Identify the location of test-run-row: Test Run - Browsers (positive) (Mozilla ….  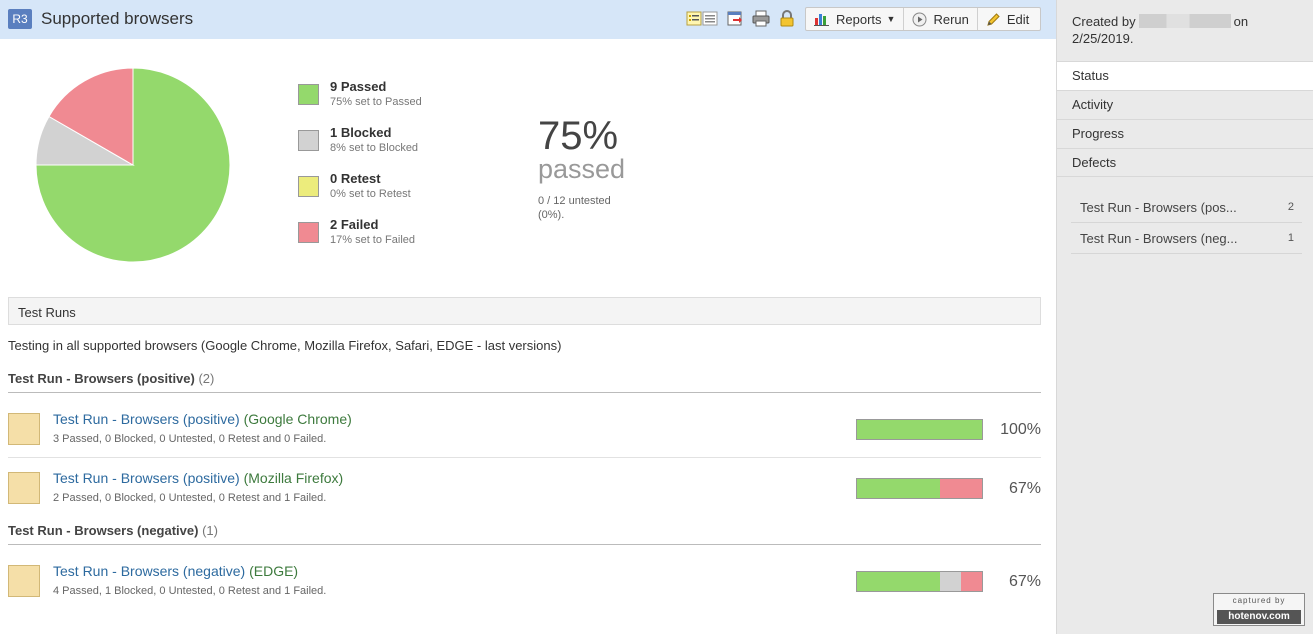
(524, 488).